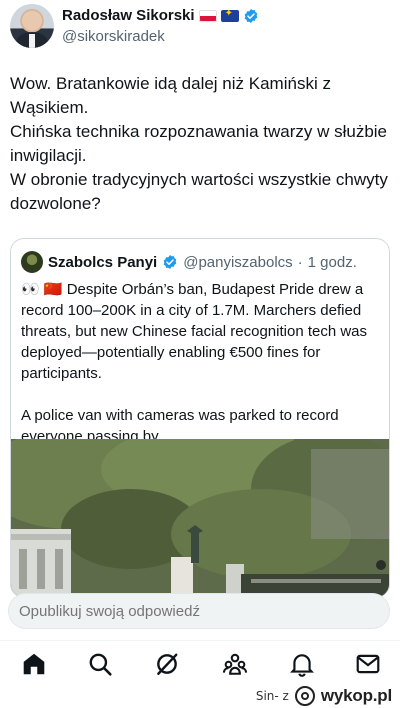  What do you see at coordinates (100, 664) in the screenshot?
I see `search-icon` at bounding box center [100, 664].